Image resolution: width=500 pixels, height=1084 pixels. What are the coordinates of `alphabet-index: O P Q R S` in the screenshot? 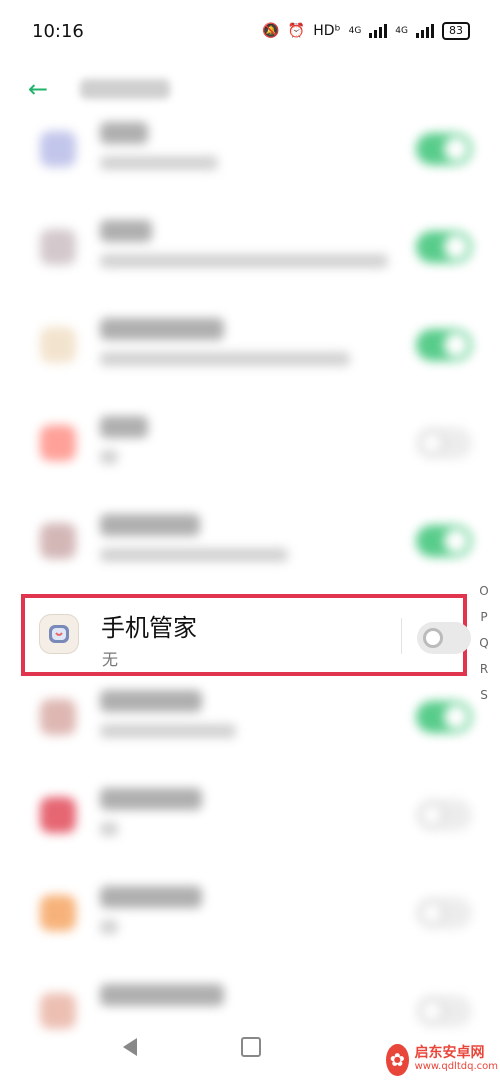 It's located at (484, 643).